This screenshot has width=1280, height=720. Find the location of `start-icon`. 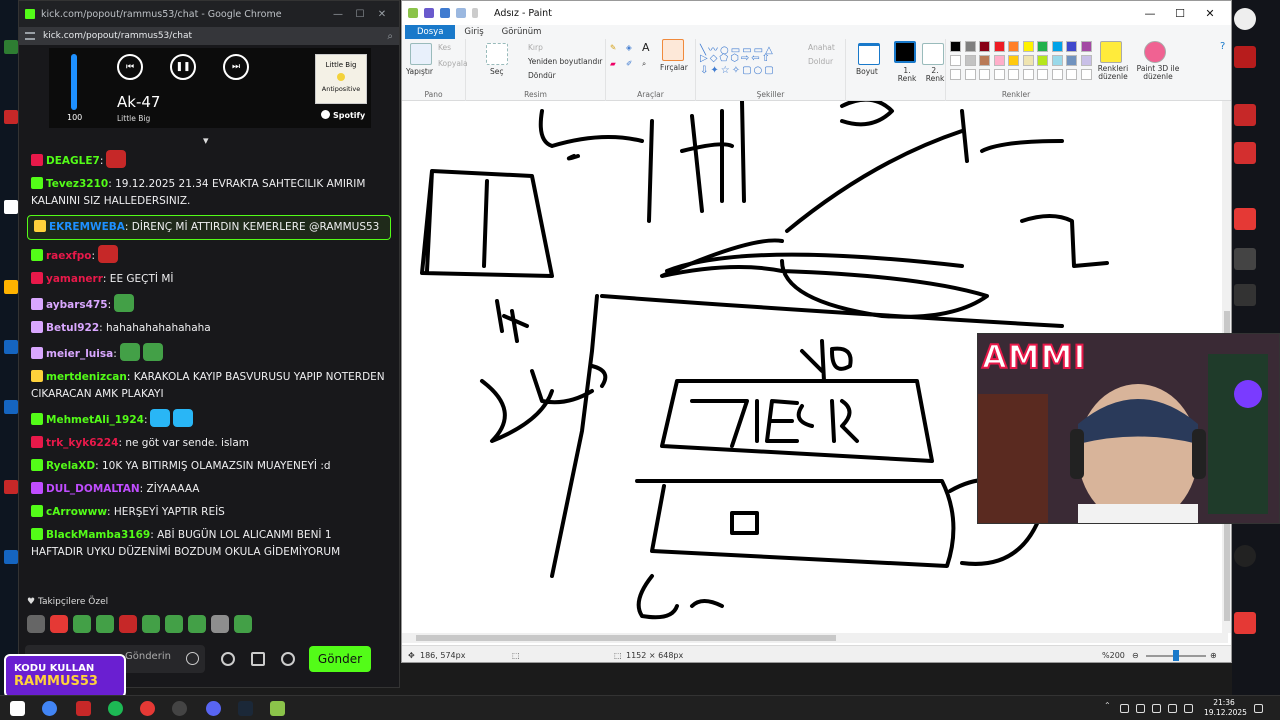

start-icon is located at coordinates (17, 708).